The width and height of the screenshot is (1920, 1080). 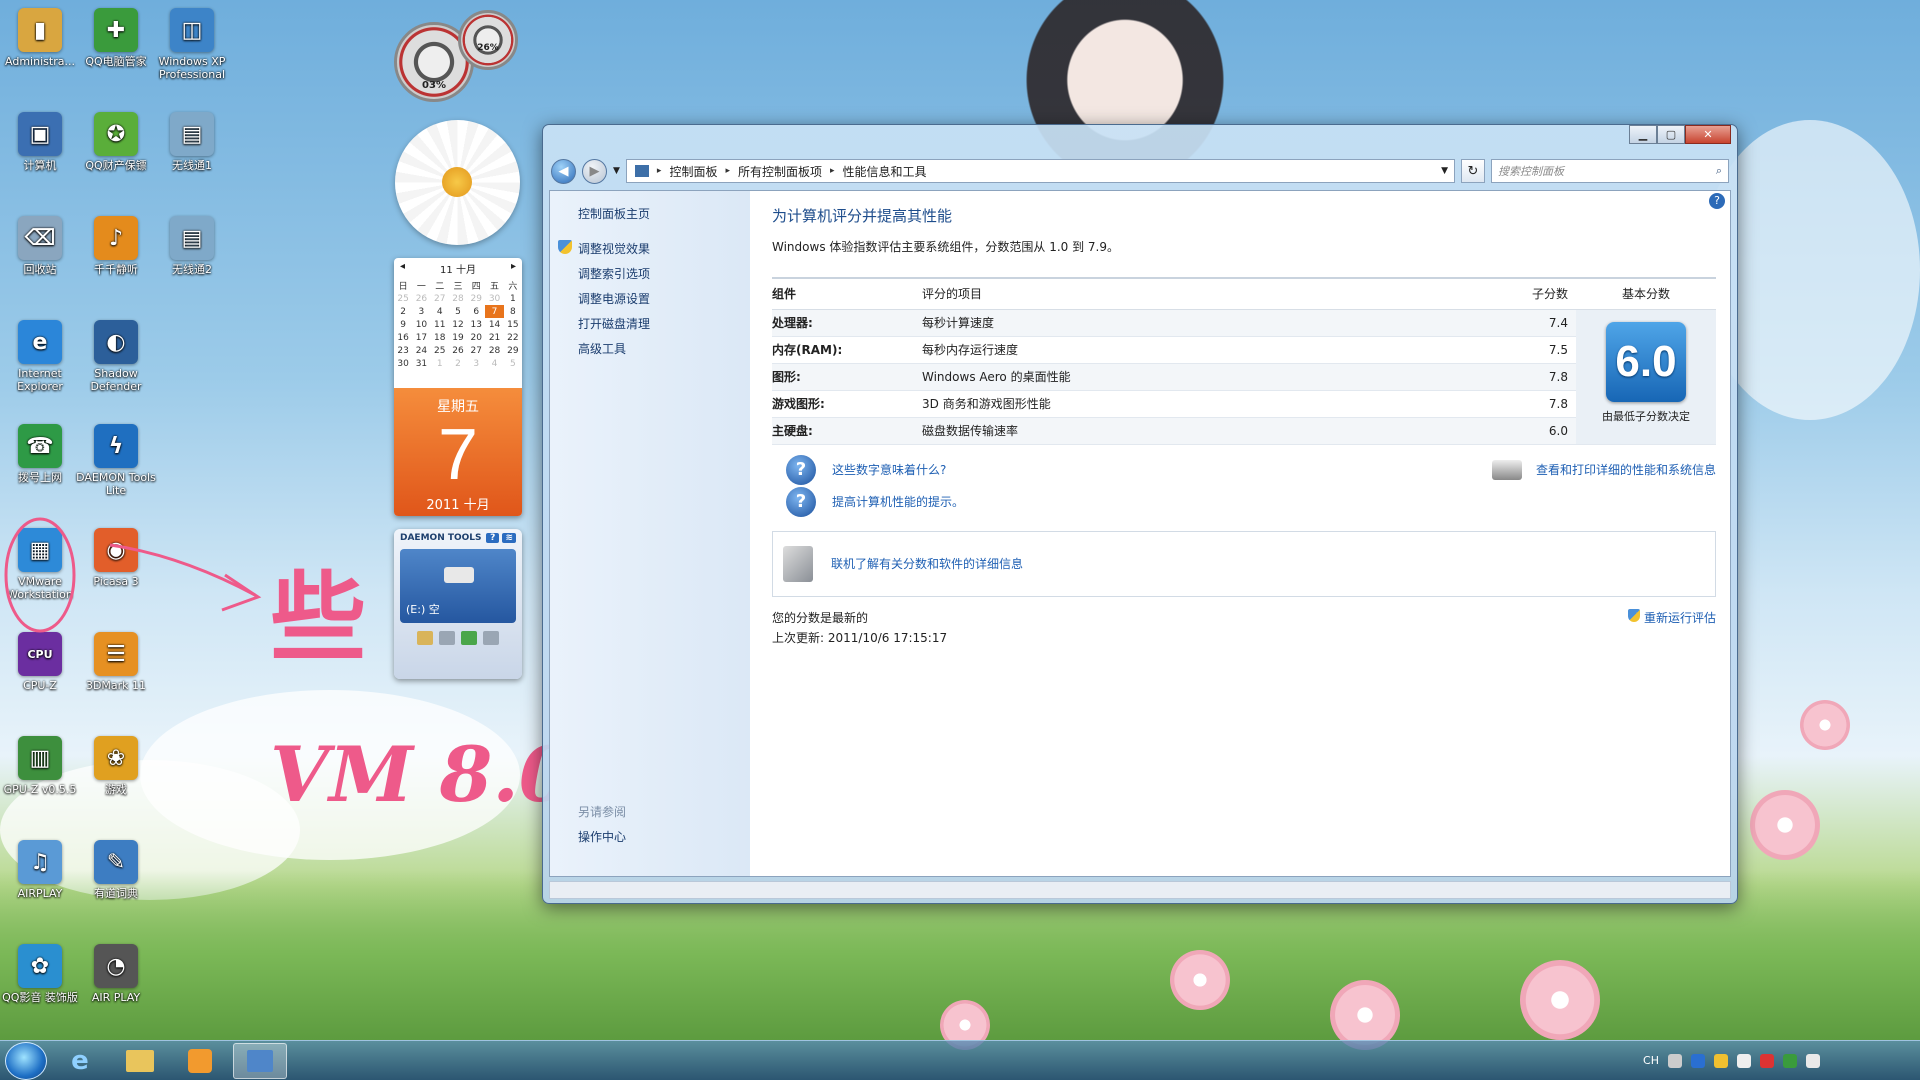 What do you see at coordinates (1040, 171) in the screenshot?
I see `breadcrumb: ▸ 控制面板 ▸ 所有控制面板项 ▸ 性能信息和工具 ▼` at bounding box center [1040, 171].